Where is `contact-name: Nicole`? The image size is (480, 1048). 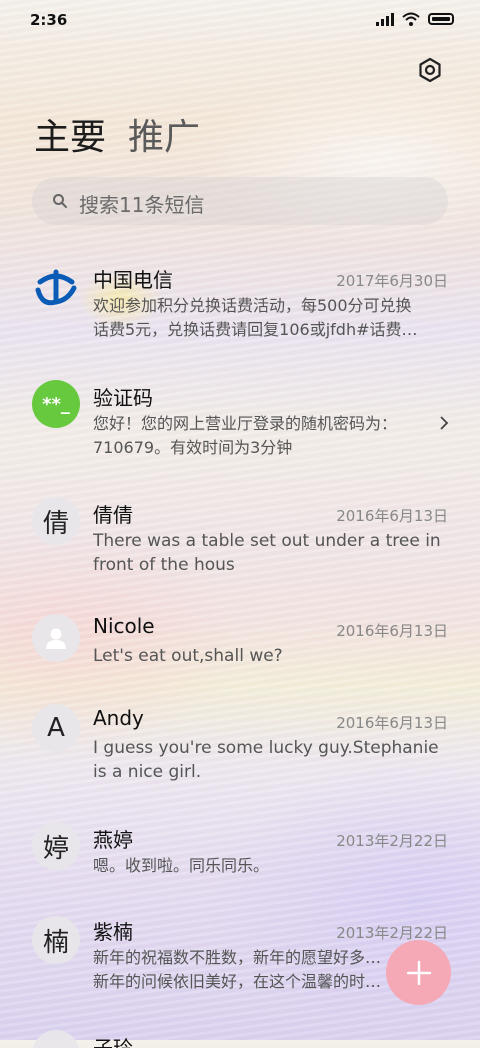 contact-name: Nicole is located at coordinates (124, 626).